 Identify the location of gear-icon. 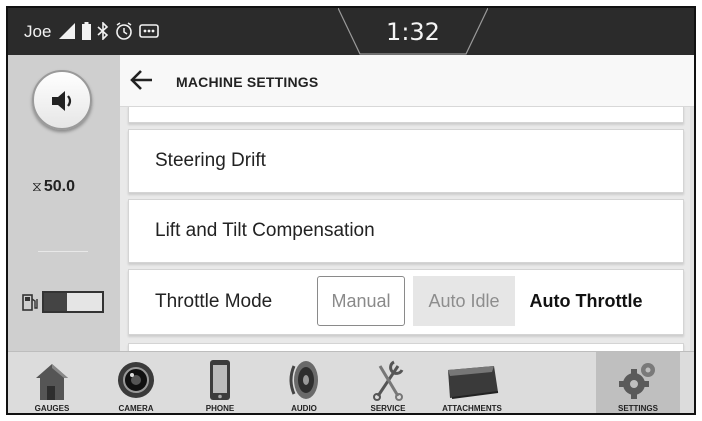
(637, 381).